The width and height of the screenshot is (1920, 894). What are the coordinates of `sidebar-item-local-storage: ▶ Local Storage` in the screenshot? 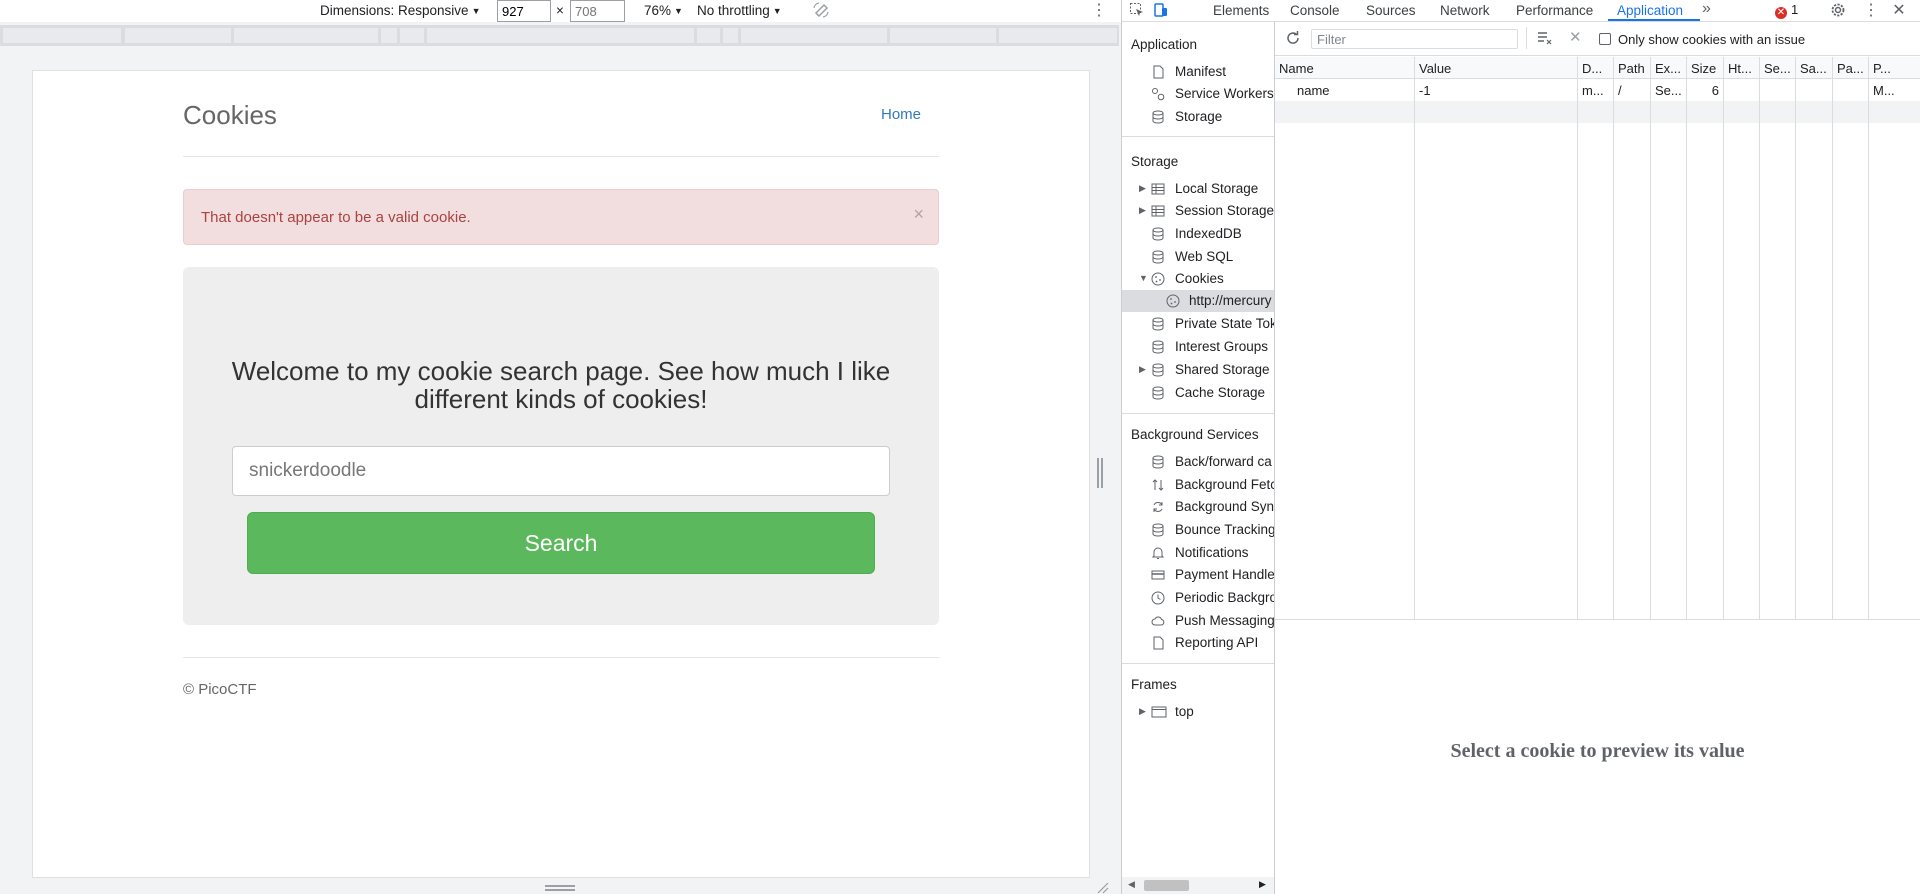 It's located at (1198, 189).